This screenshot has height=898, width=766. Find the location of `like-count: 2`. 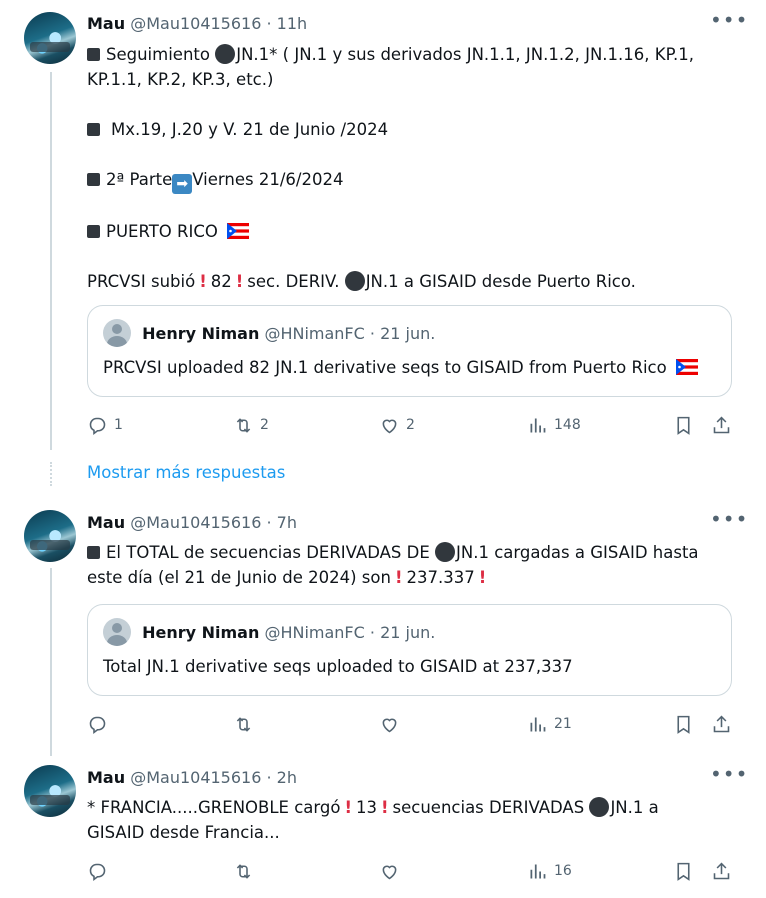

like-count: 2 is located at coordinates (410, 425).